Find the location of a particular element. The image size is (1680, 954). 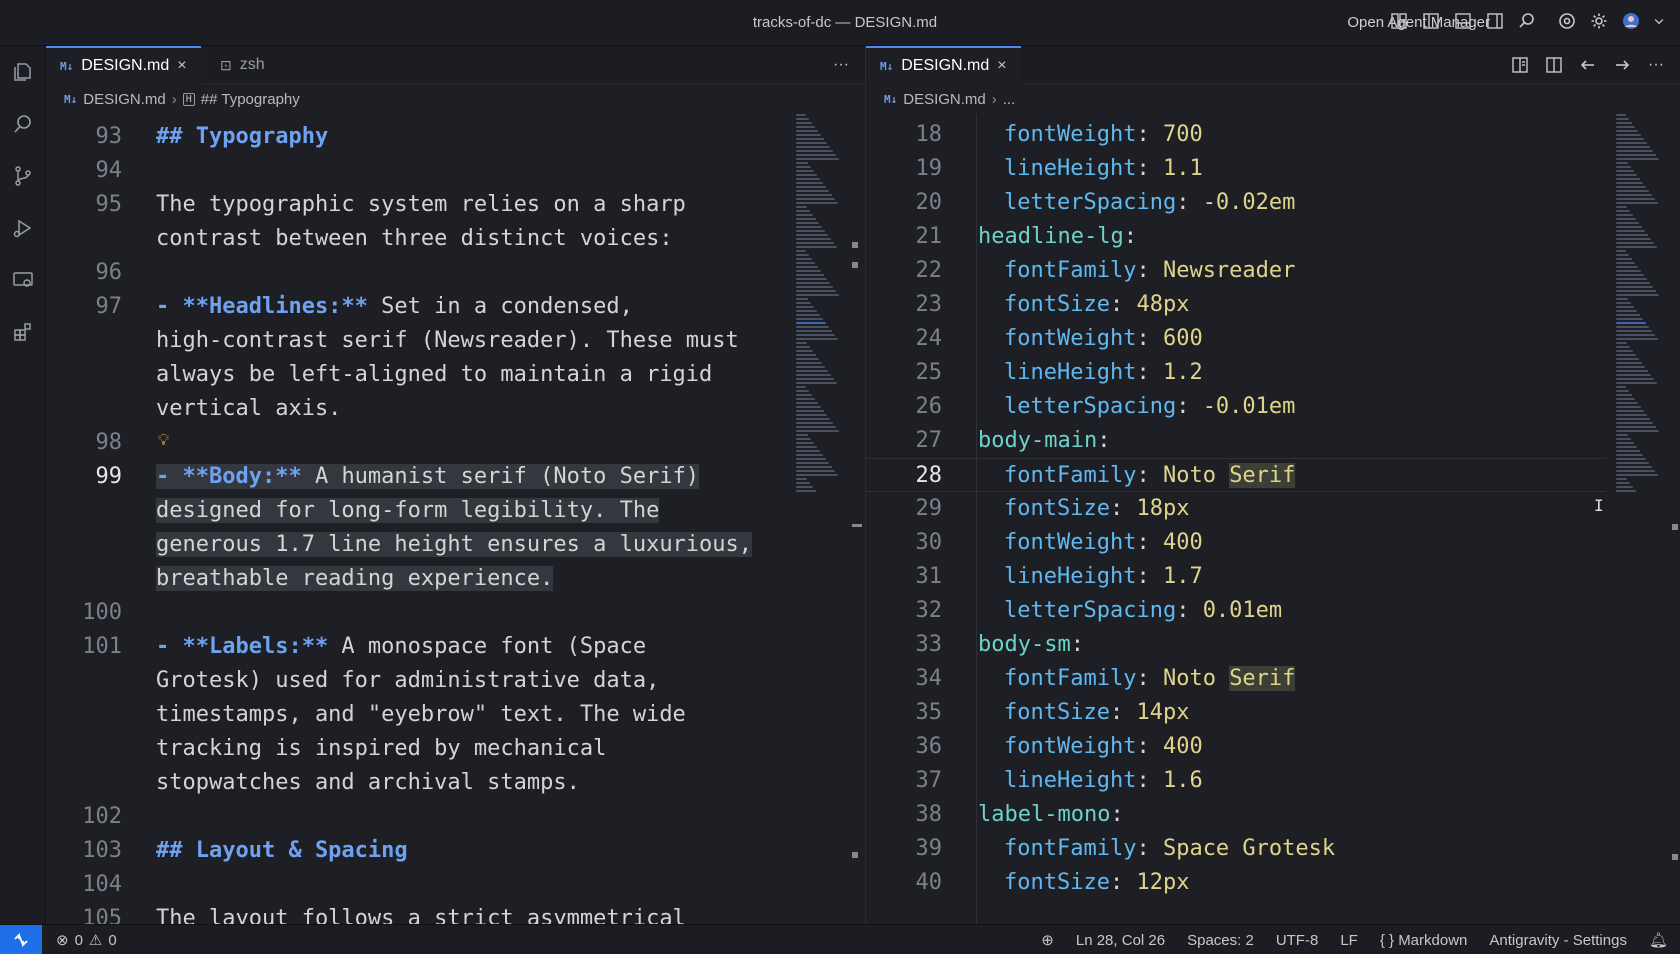

bell-icon: 🔔︎ is located at coordinates (1658, 940).